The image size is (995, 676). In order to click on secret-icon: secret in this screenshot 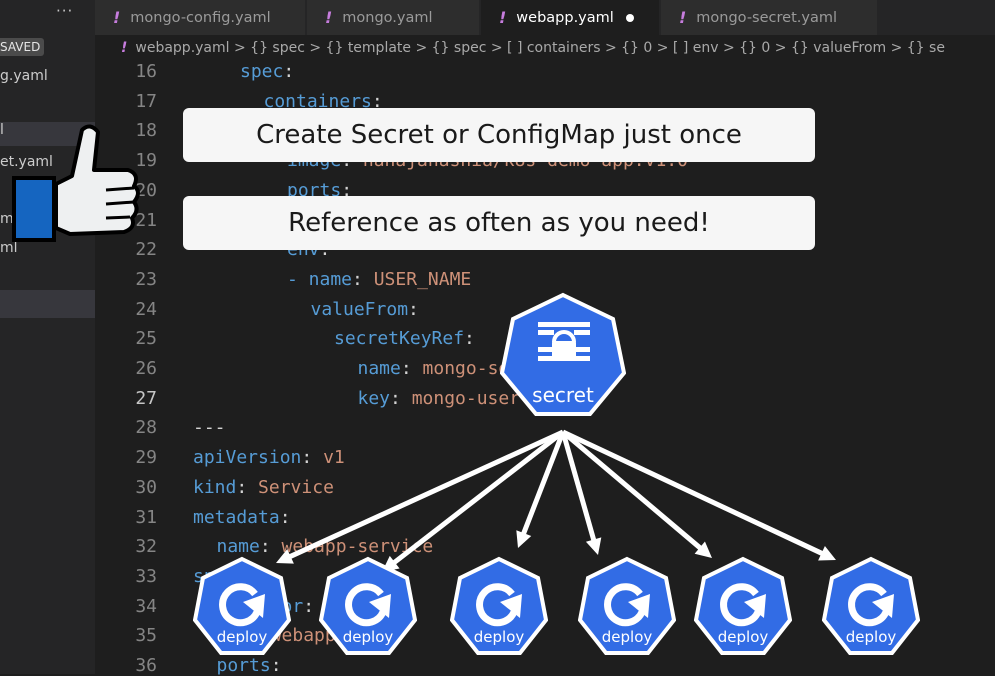, I will do `click(563, 354)`.